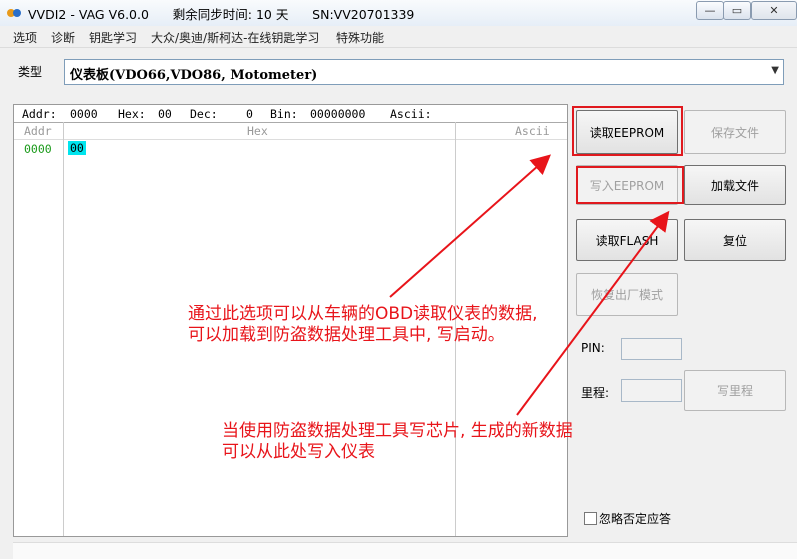 Image resolution: width=797 pixels, height=559 pixels. Describe the element at coordinates (470, 226) in the screenshot. I see `arrow-to-read-eeprom` at that location.